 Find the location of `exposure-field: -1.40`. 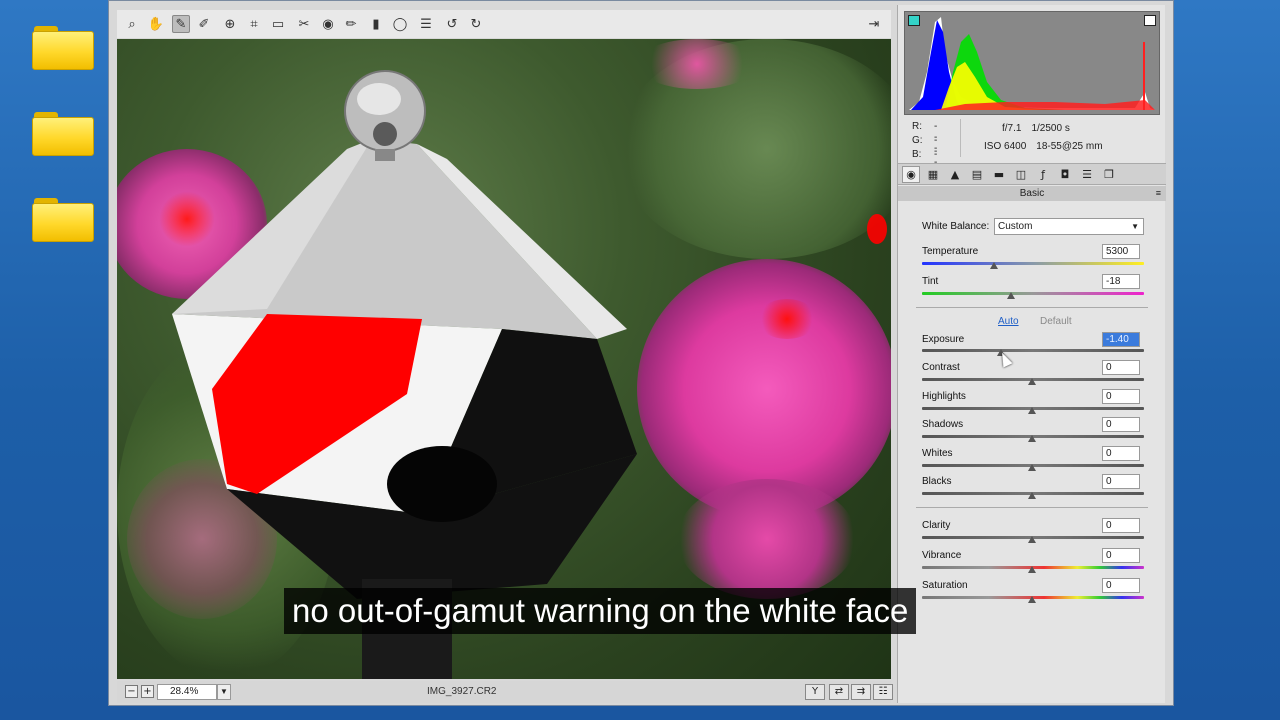

exposure-field: -1.40 is located at coordinates (1121, 339).